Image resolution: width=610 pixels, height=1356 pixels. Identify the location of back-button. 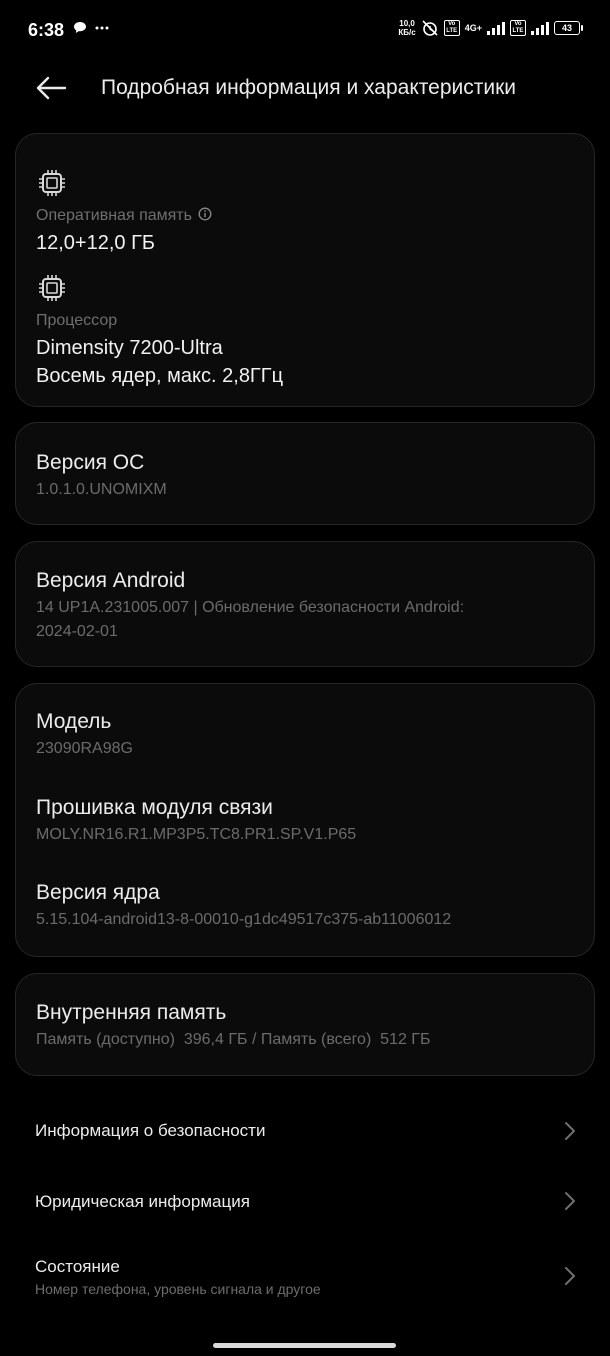
(51, 88).